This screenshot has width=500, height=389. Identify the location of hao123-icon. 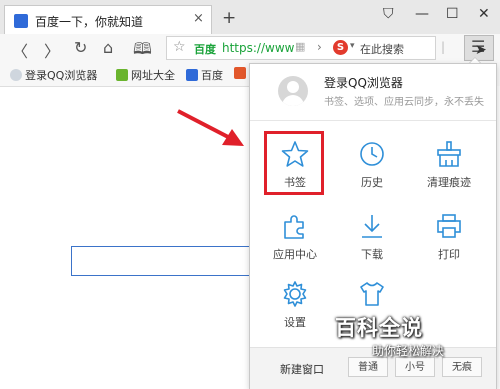
(122, 75).